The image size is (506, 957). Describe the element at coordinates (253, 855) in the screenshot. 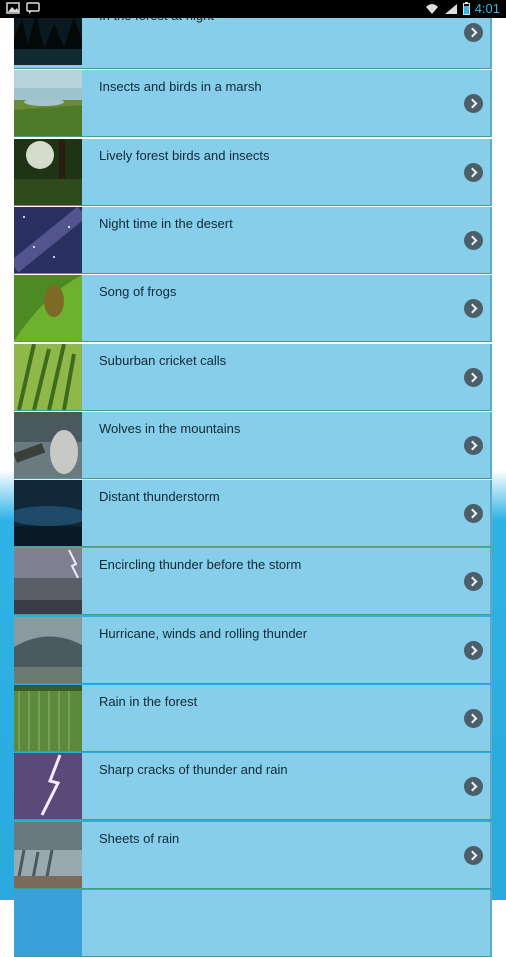

I see `list-item: Sheets of rain` at that location.